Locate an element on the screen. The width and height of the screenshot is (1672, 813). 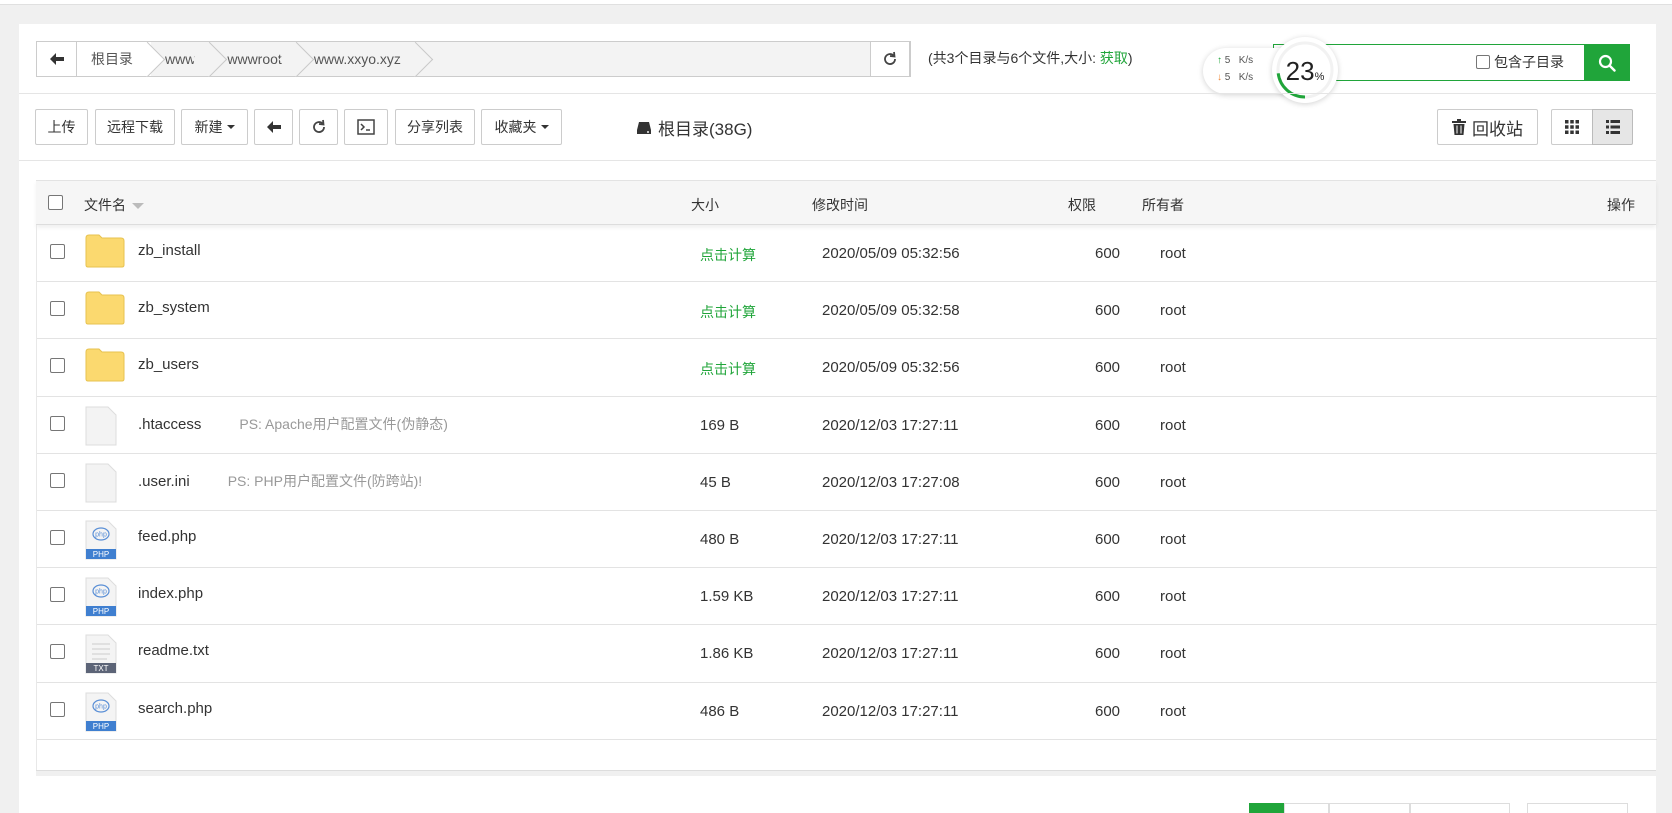
disk-selector: 根目录(38G) is located at coordinates (694, 127).